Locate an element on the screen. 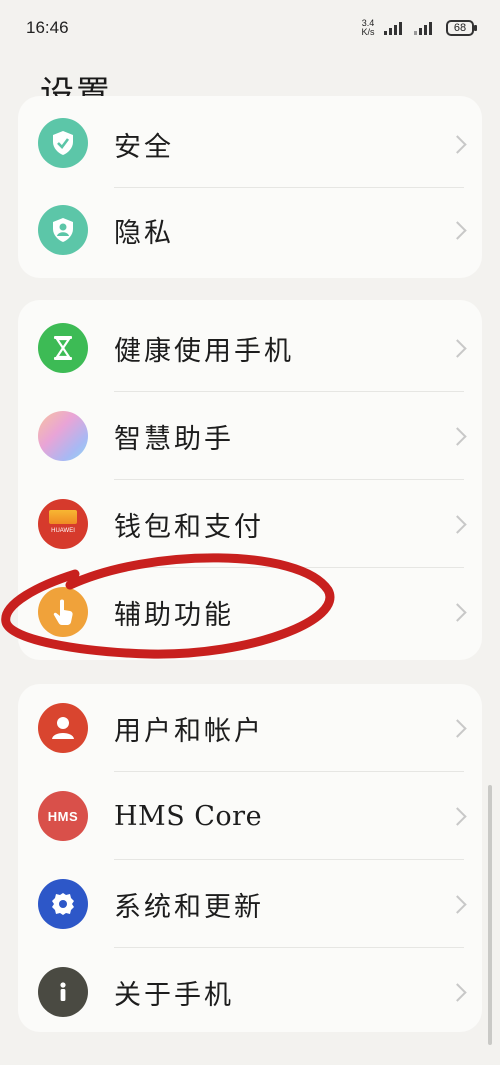  status-indicators: 3.4 K/s 68 is located at coordinates (417, 28).